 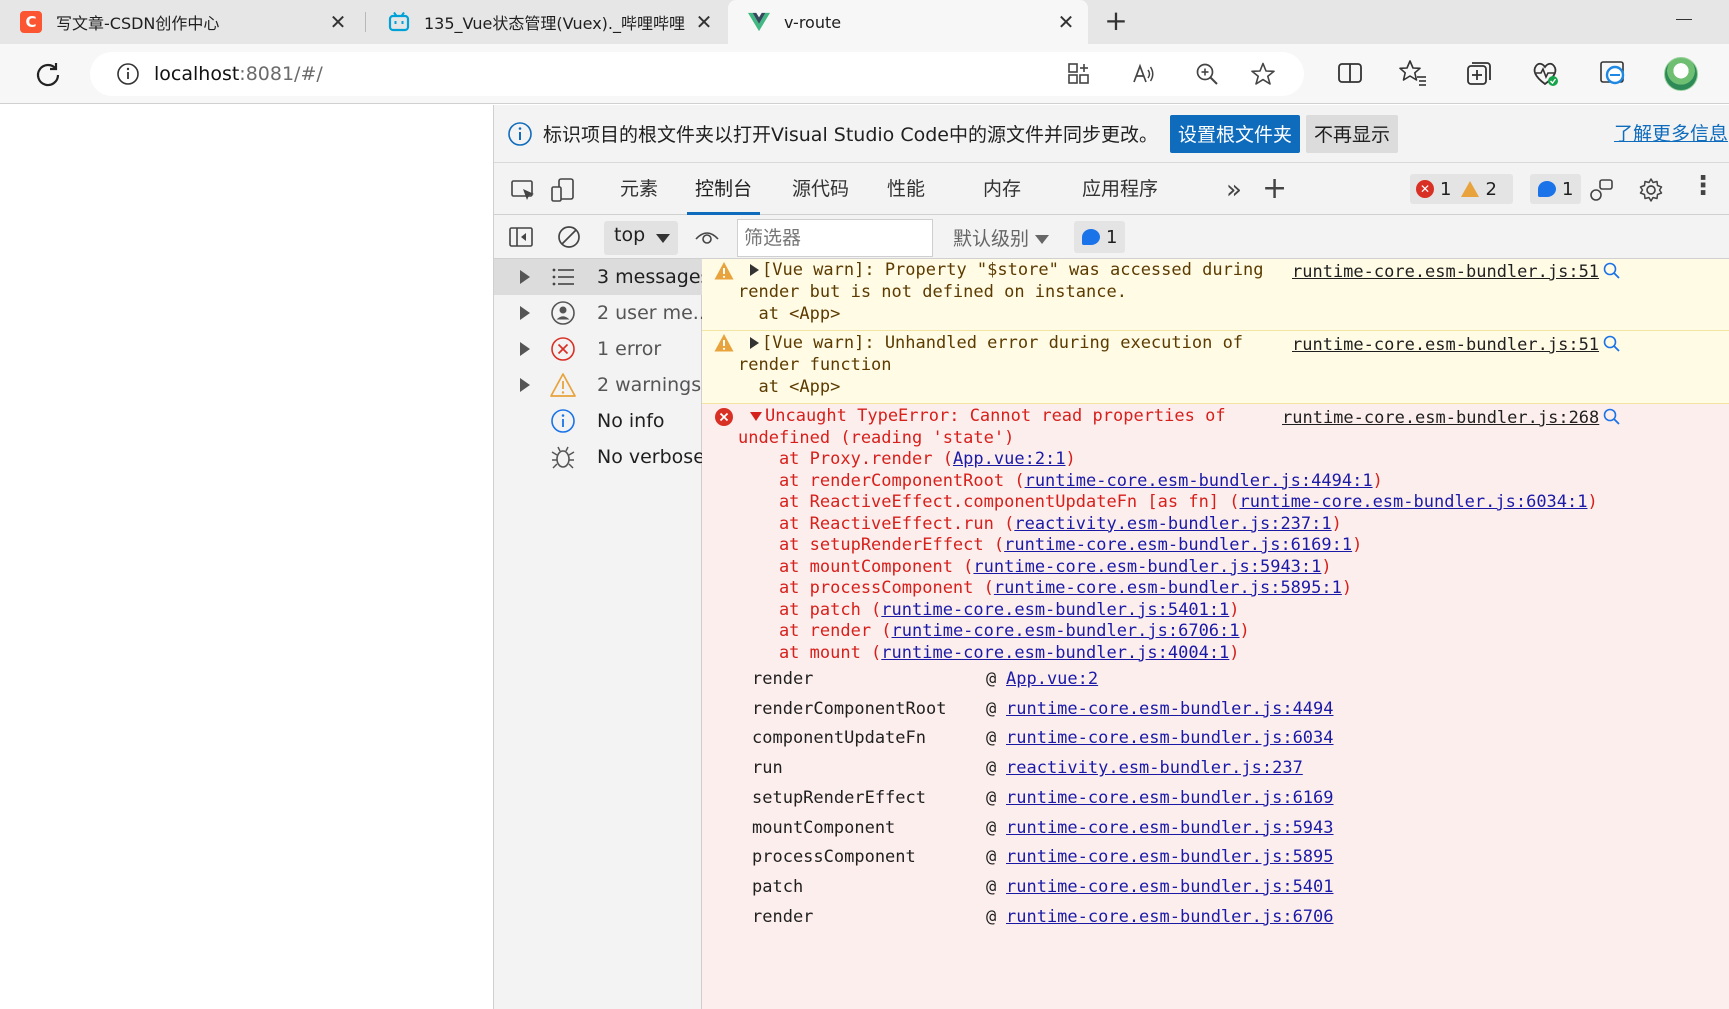 I want to click on stack-source-link: runtime-core.esm-bundler.js:5895:1, so click(x=1168, y=588).